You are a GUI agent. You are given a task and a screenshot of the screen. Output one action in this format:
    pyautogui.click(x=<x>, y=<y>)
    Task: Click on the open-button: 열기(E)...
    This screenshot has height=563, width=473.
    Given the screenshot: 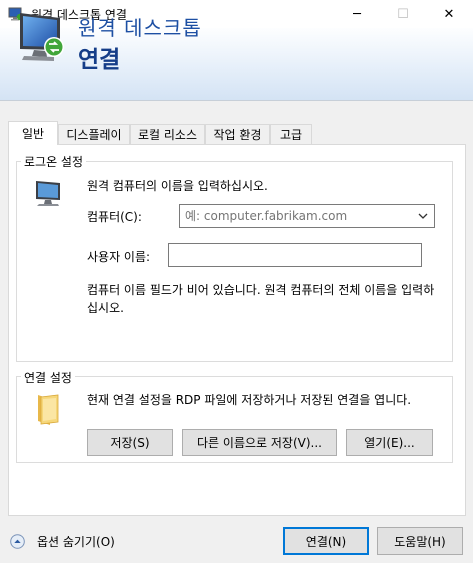 What is the action you would take?
    pyautogui.click(x=389, y=442)
    